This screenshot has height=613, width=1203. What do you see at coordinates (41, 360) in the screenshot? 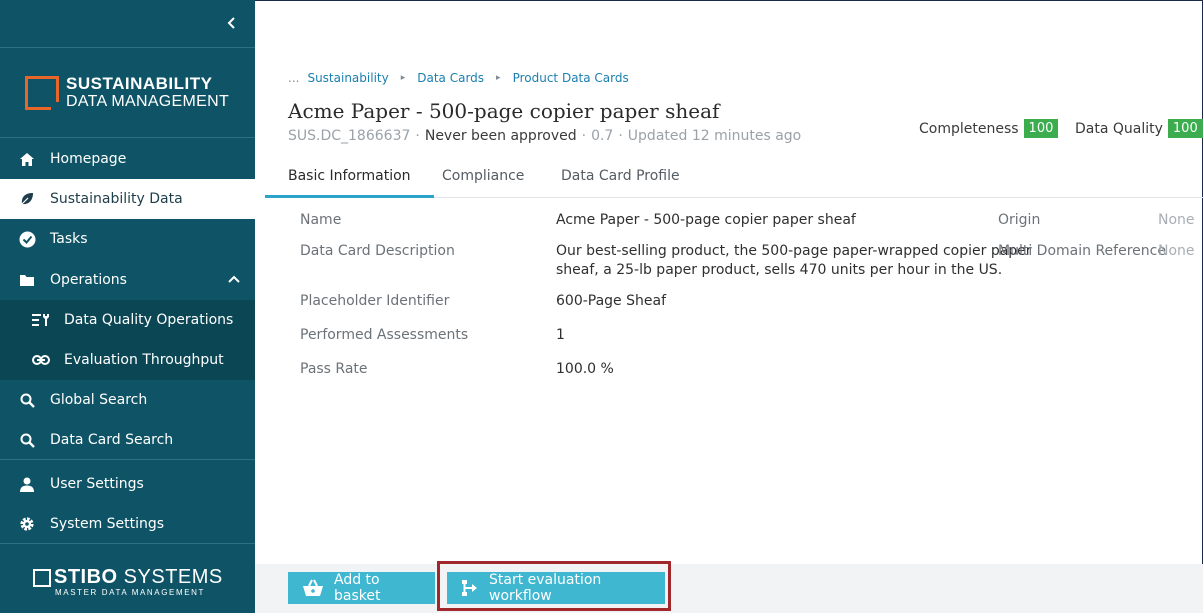
I see `link-icon` at bounding box center [41, 360].